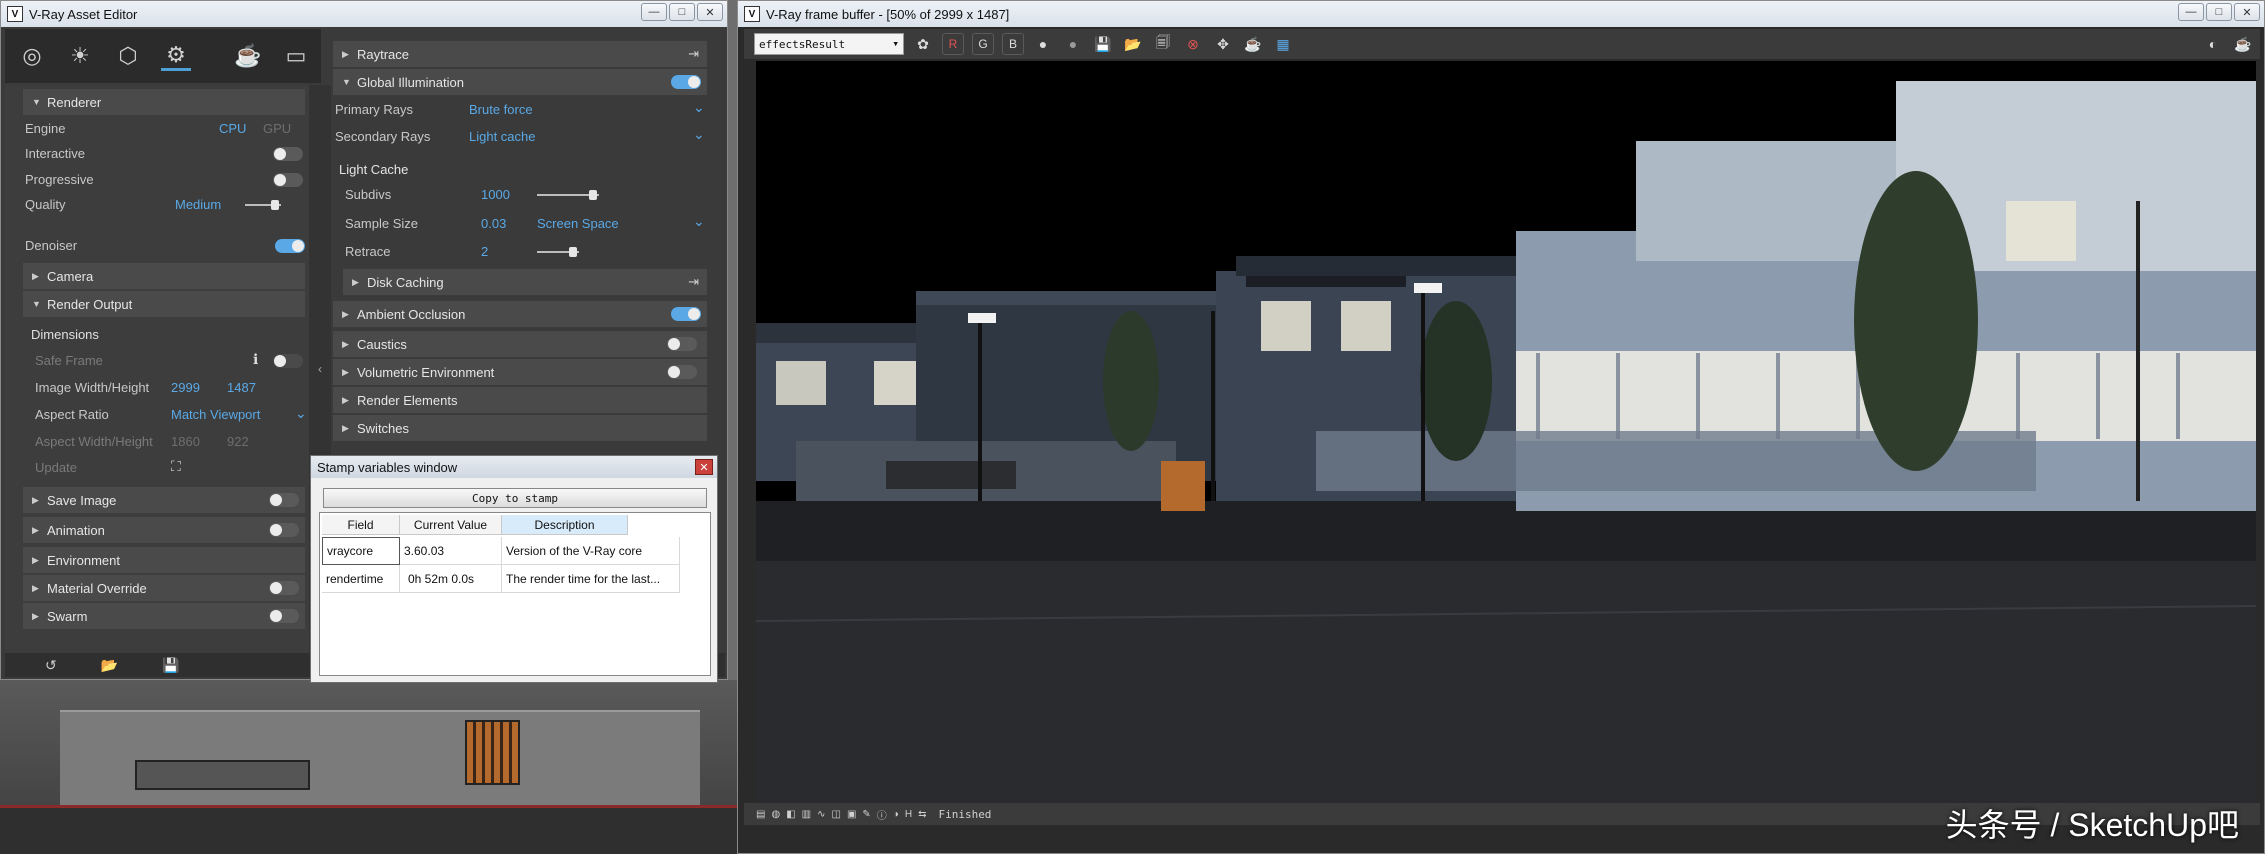 The height and width of the screenshot is (854, 2265). What do you see at coordinates (1073, 44) in the screenshot?
I see `alpha-grey-icon: ●` at bounding box center [1073, 44].